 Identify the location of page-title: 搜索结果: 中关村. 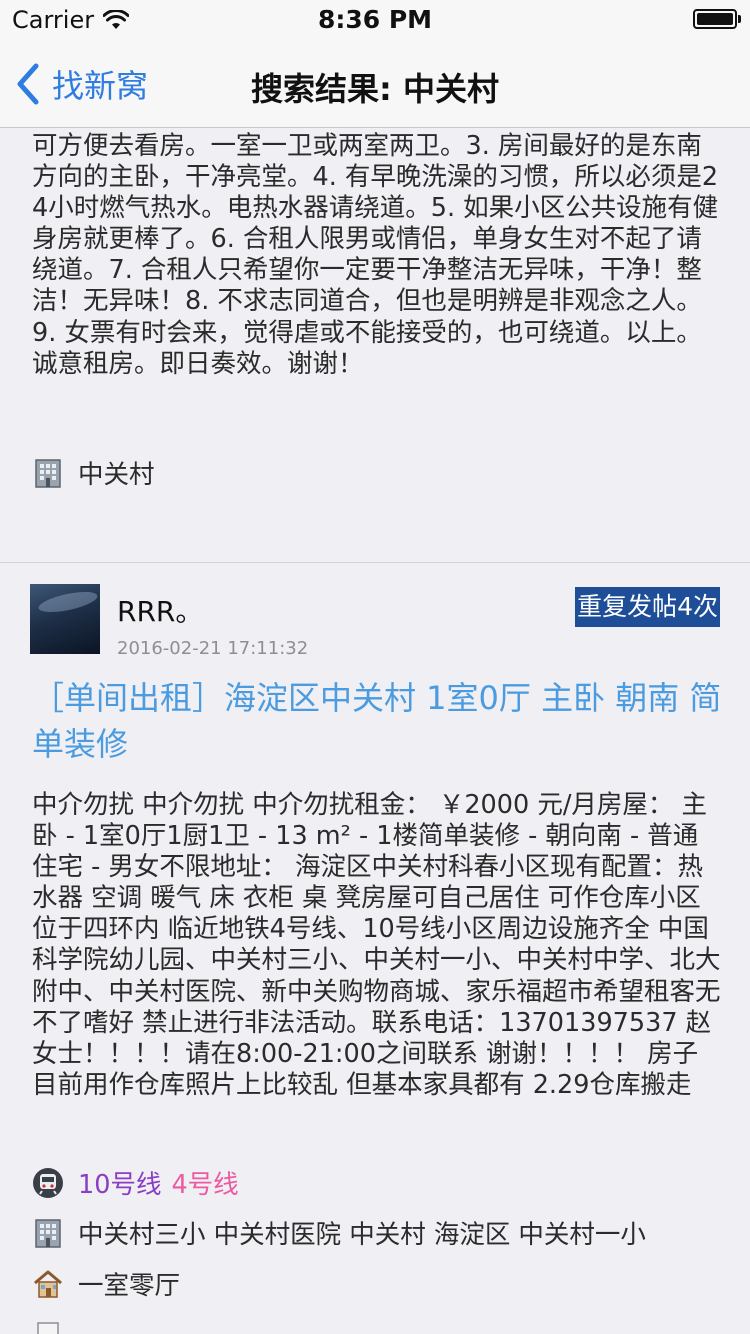
(375, 89).